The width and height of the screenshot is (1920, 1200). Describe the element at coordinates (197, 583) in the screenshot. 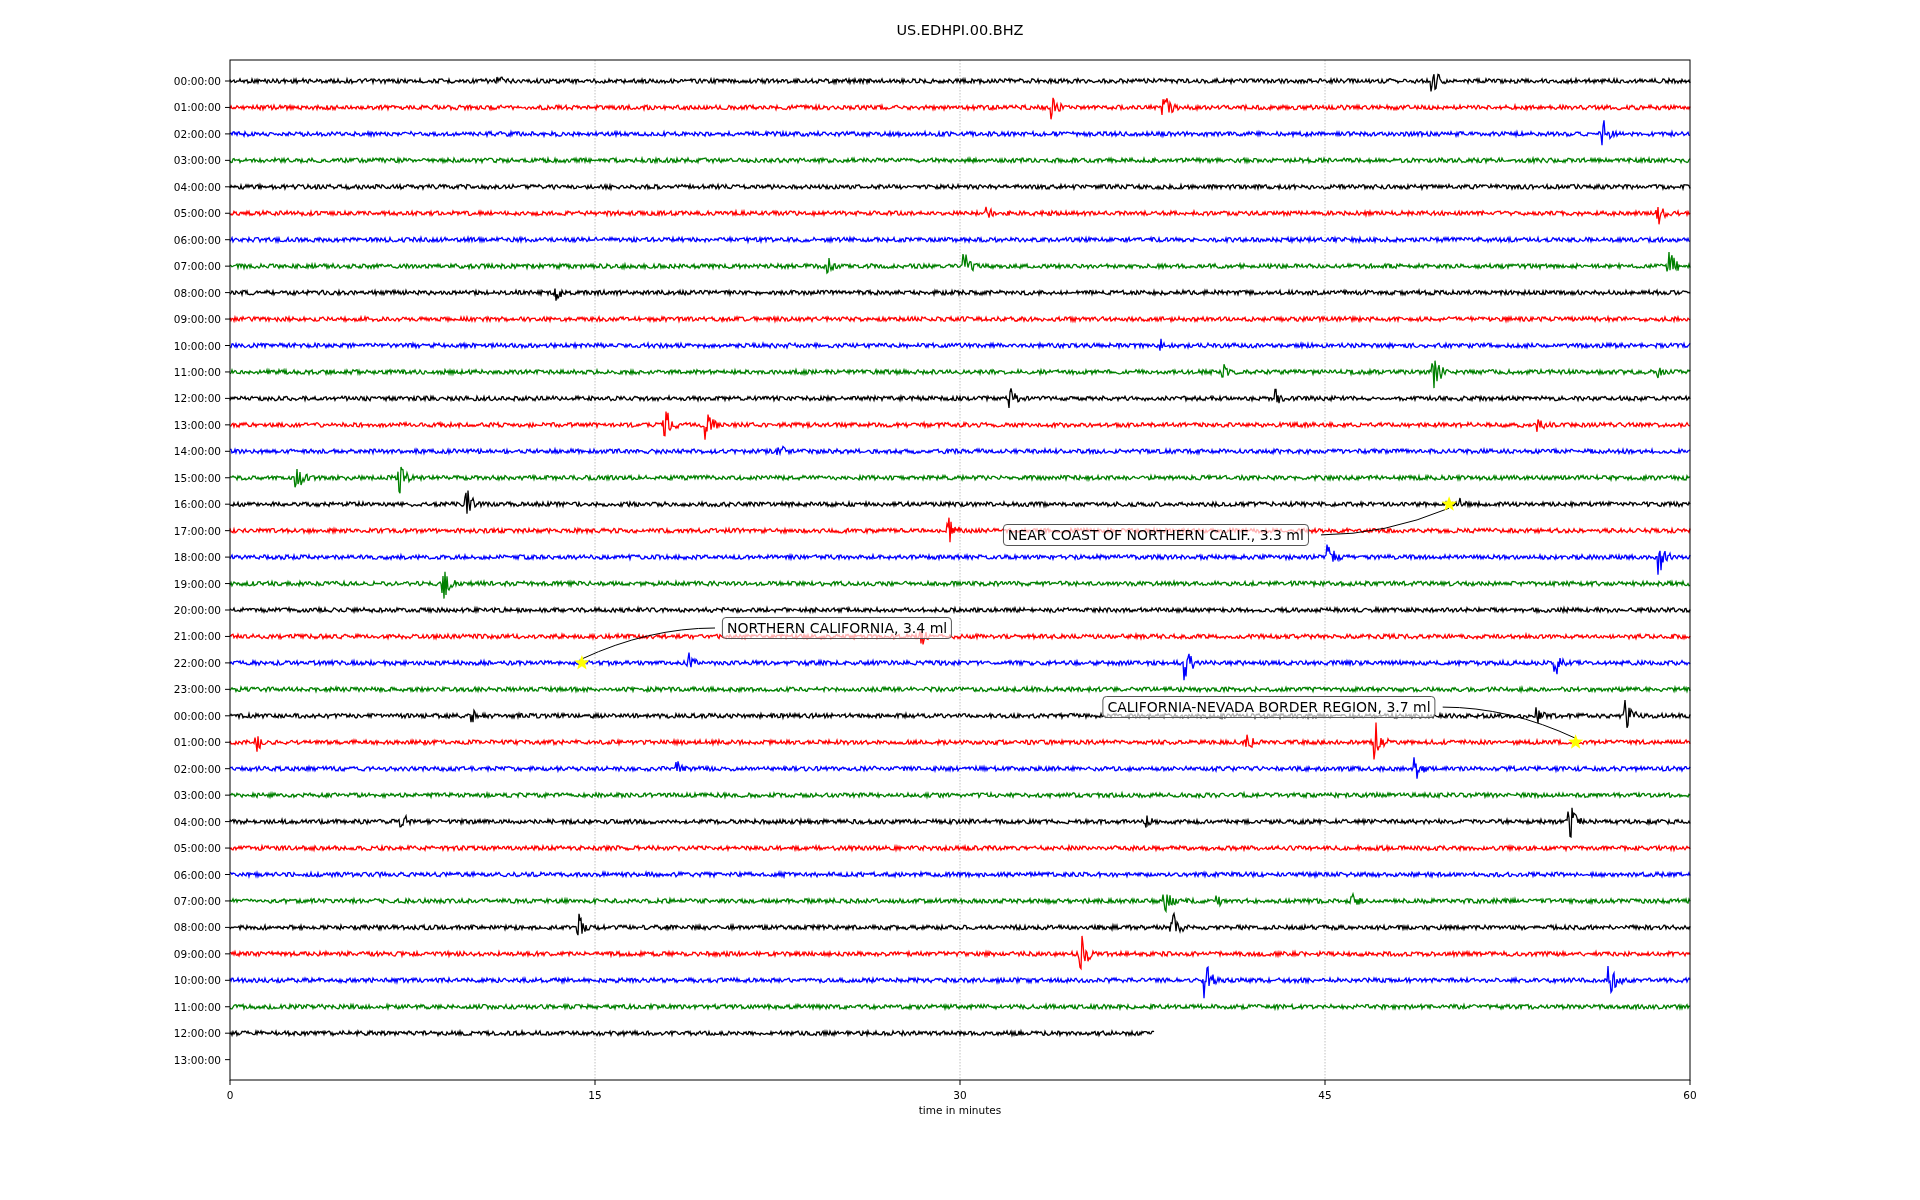

I see `y-tick-label: 19:00:00` at that location.